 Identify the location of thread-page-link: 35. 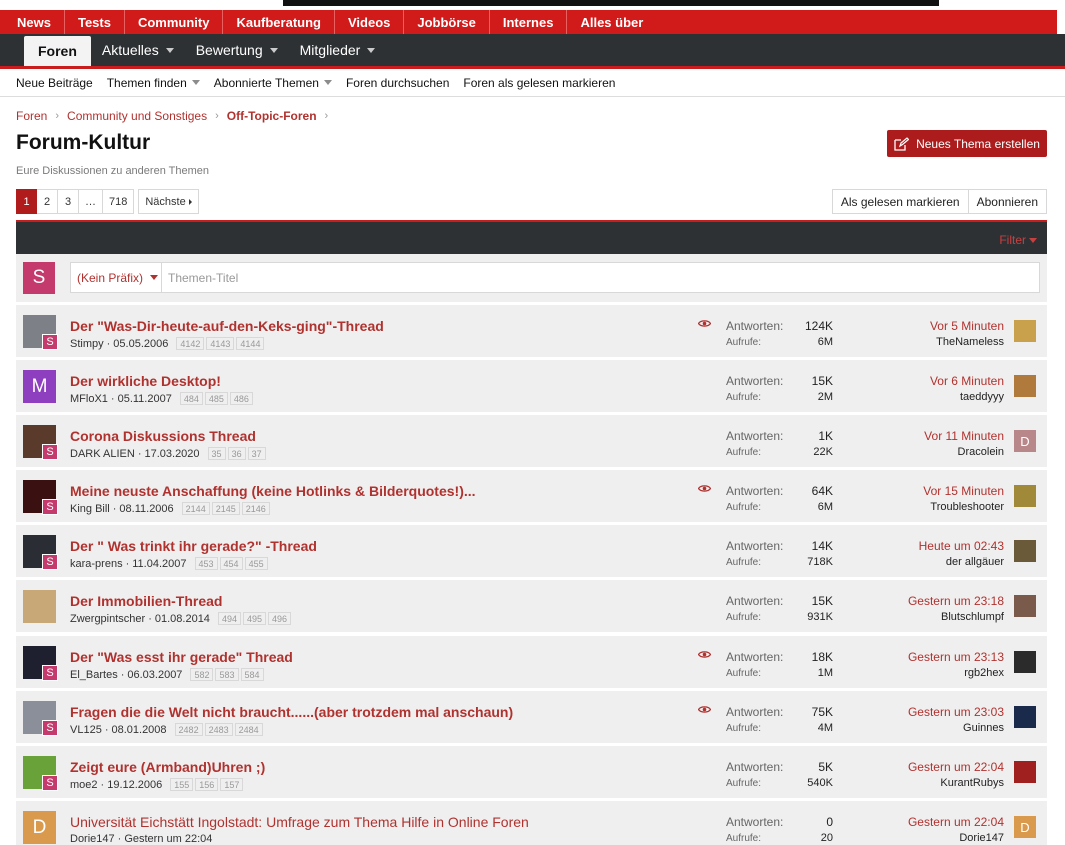
(216, 453).